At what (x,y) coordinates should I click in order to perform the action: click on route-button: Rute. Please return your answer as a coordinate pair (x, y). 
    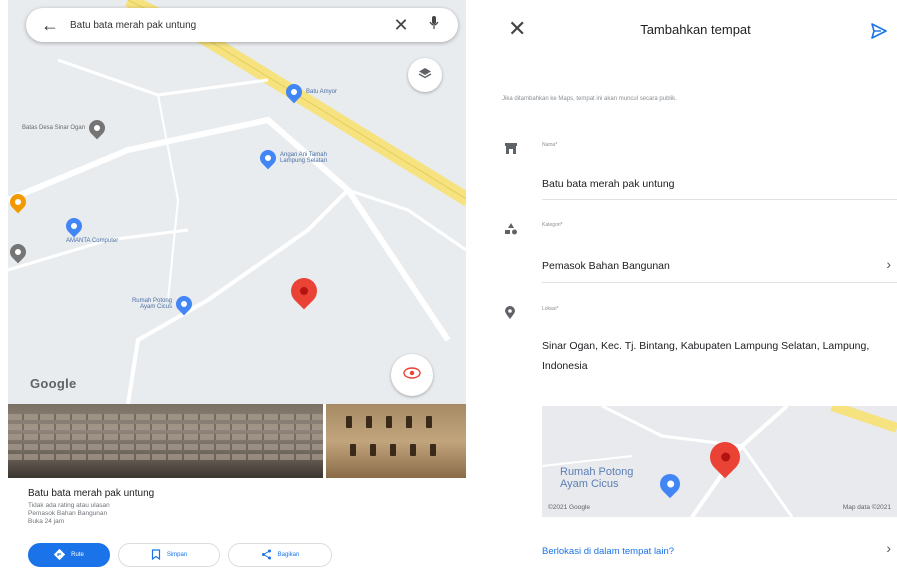
    Looking at the image, I should click on (69, 555).